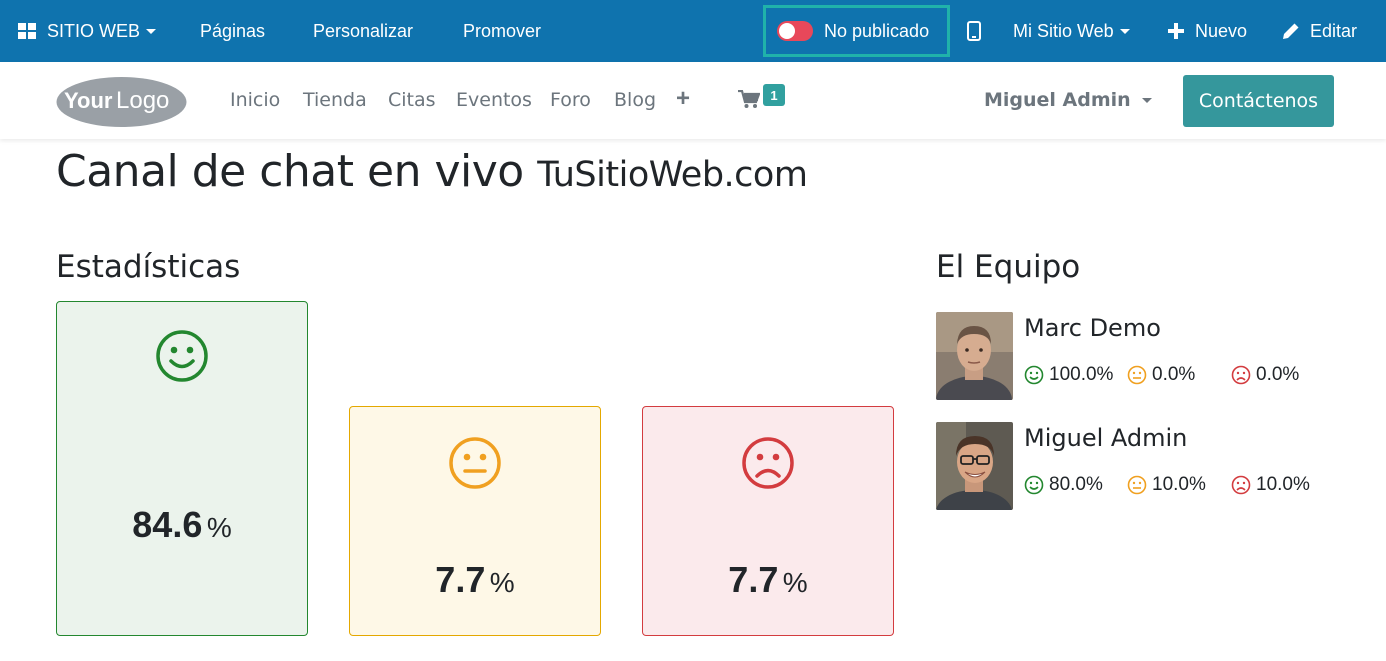 The image size is (1386, 661). I want to click on plus-icon, so click(1176, 31).